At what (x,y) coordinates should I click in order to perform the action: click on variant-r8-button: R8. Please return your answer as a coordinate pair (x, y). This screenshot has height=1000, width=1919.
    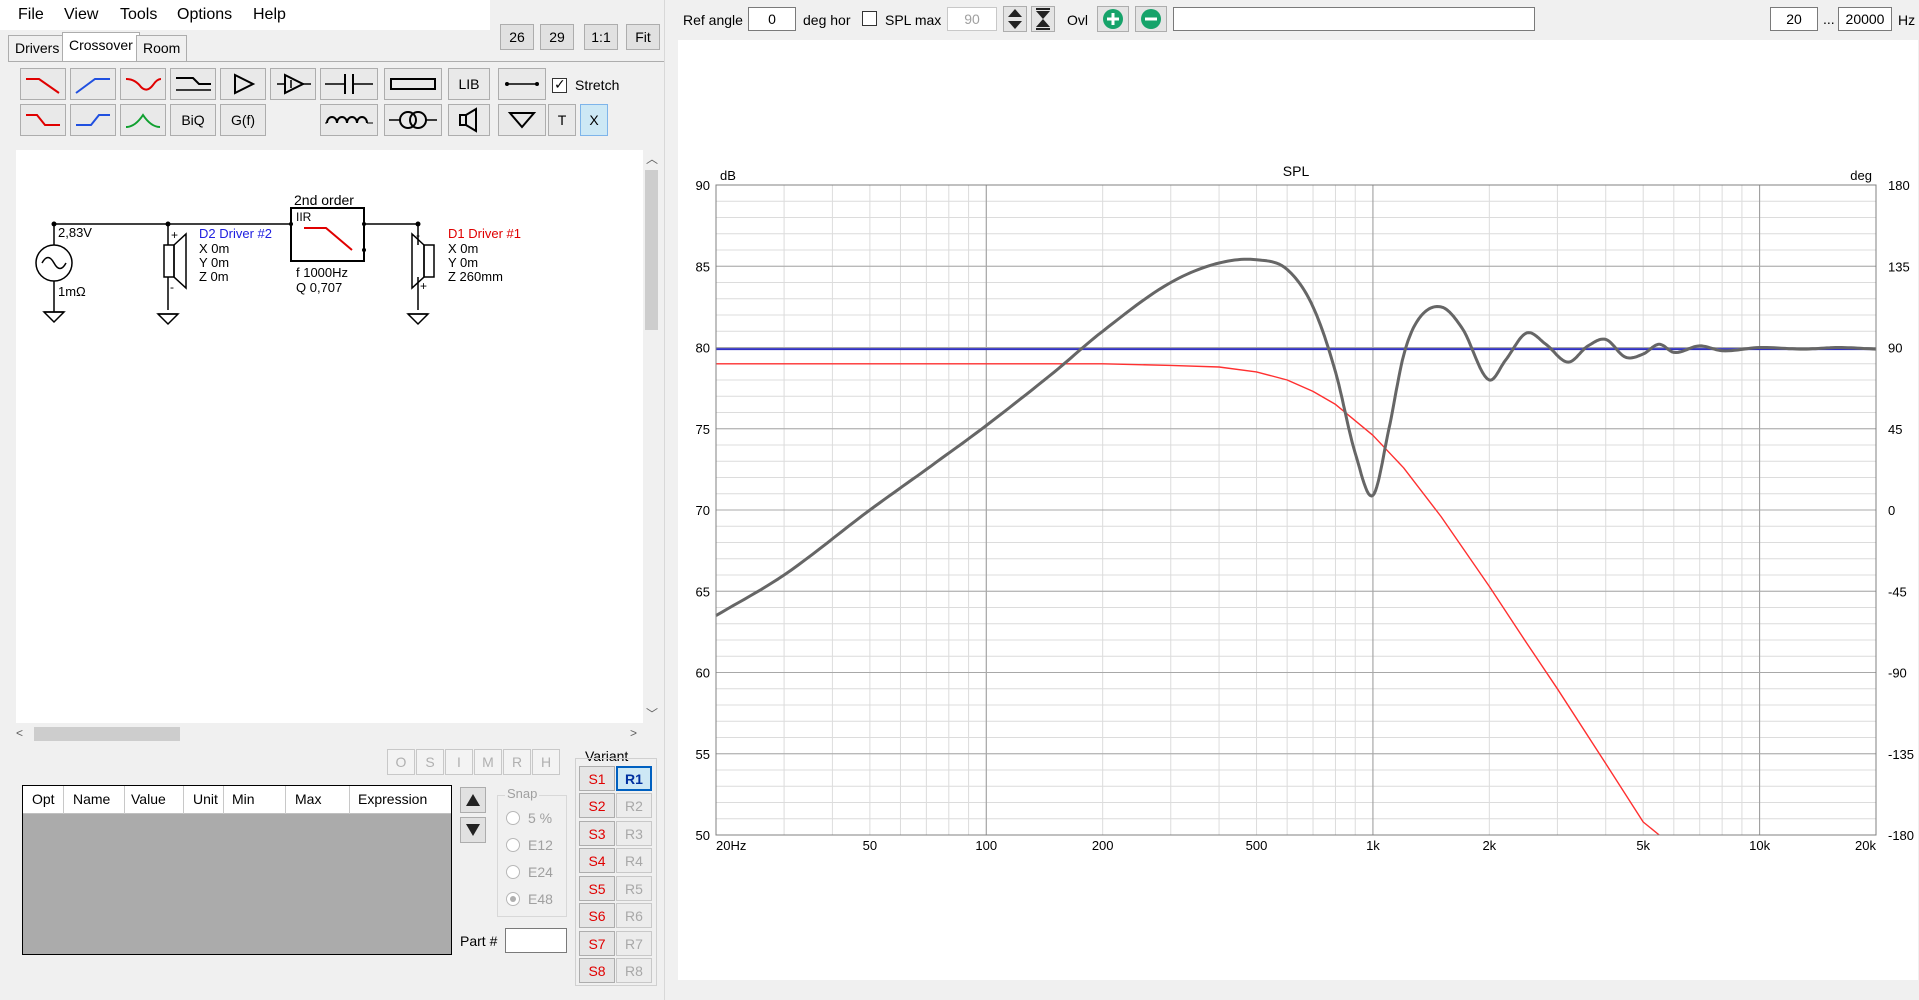
    Looking at the image, I should click on (634, 970).